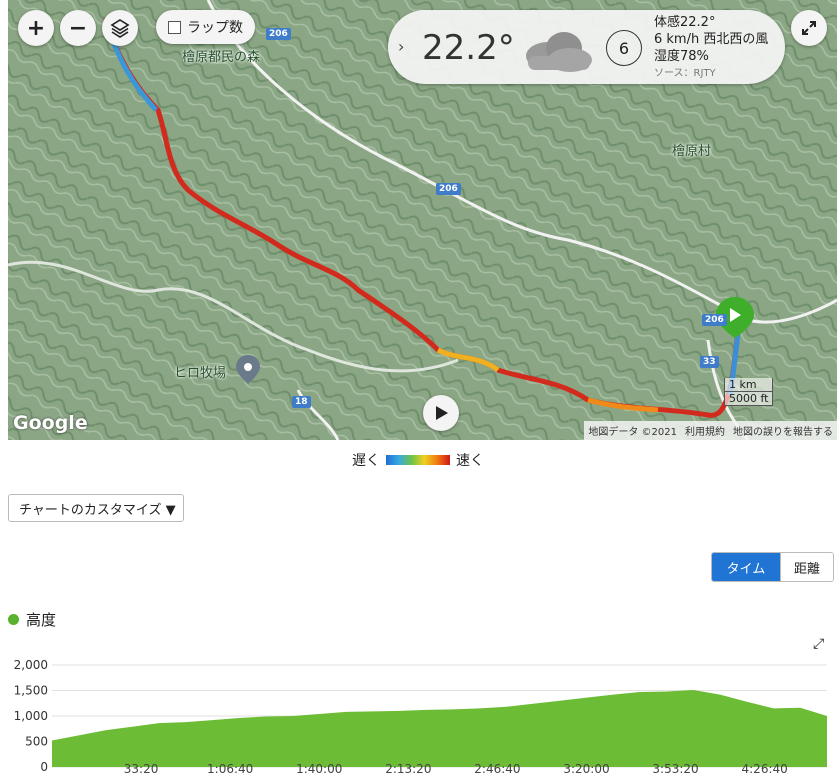 The width and height of the screenshot is (837, 775). Describe the element at coordinates (230, 768) in the screenshot. I see `x-tick-label: 1:06:40` at that location.